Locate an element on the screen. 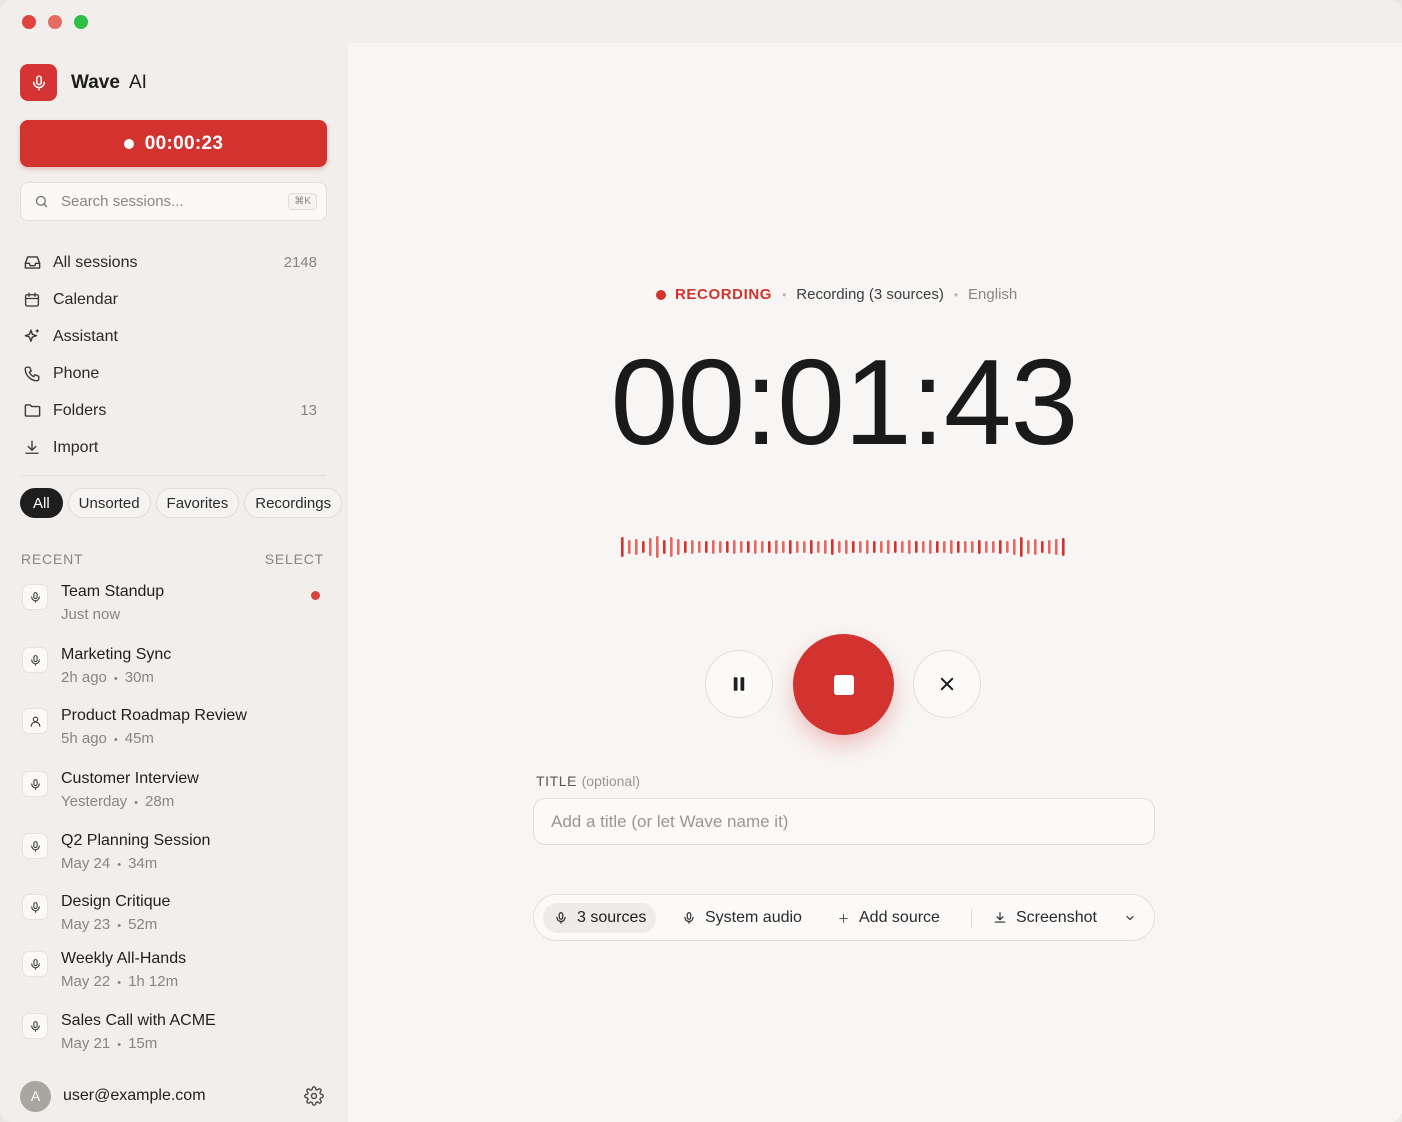 This screenshot has height=1122, width=1402. session-meta: 2h ago • 30m is located at coordinates (107, 677).